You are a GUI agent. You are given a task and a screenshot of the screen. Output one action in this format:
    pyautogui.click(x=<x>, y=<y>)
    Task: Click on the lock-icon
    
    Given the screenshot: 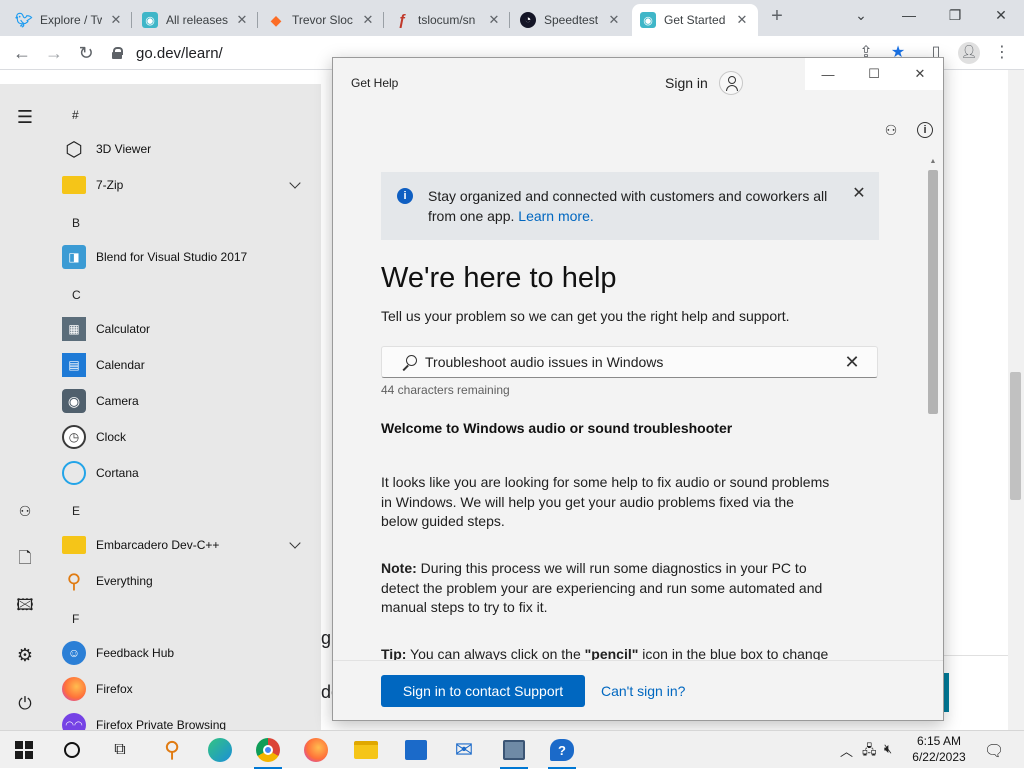 What is the action you would take?
    pyautogui.click(x=117, y=53)
    